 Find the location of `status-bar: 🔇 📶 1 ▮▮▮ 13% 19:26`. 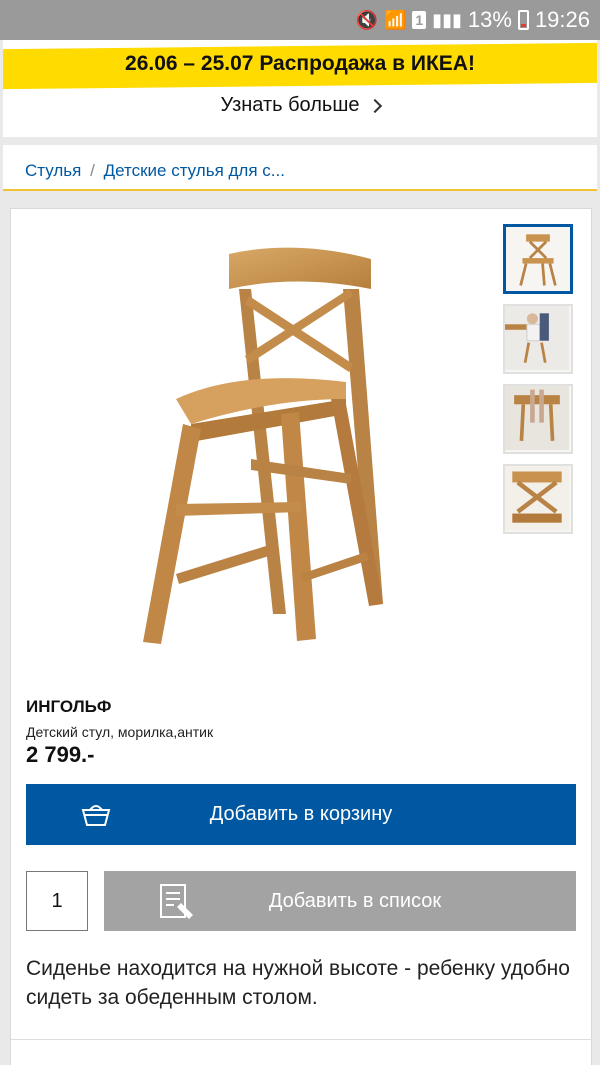

status-bar: 🔇 📶 1 ▮▮▮ 13% 19:26 is located at coordinates (300, 20).